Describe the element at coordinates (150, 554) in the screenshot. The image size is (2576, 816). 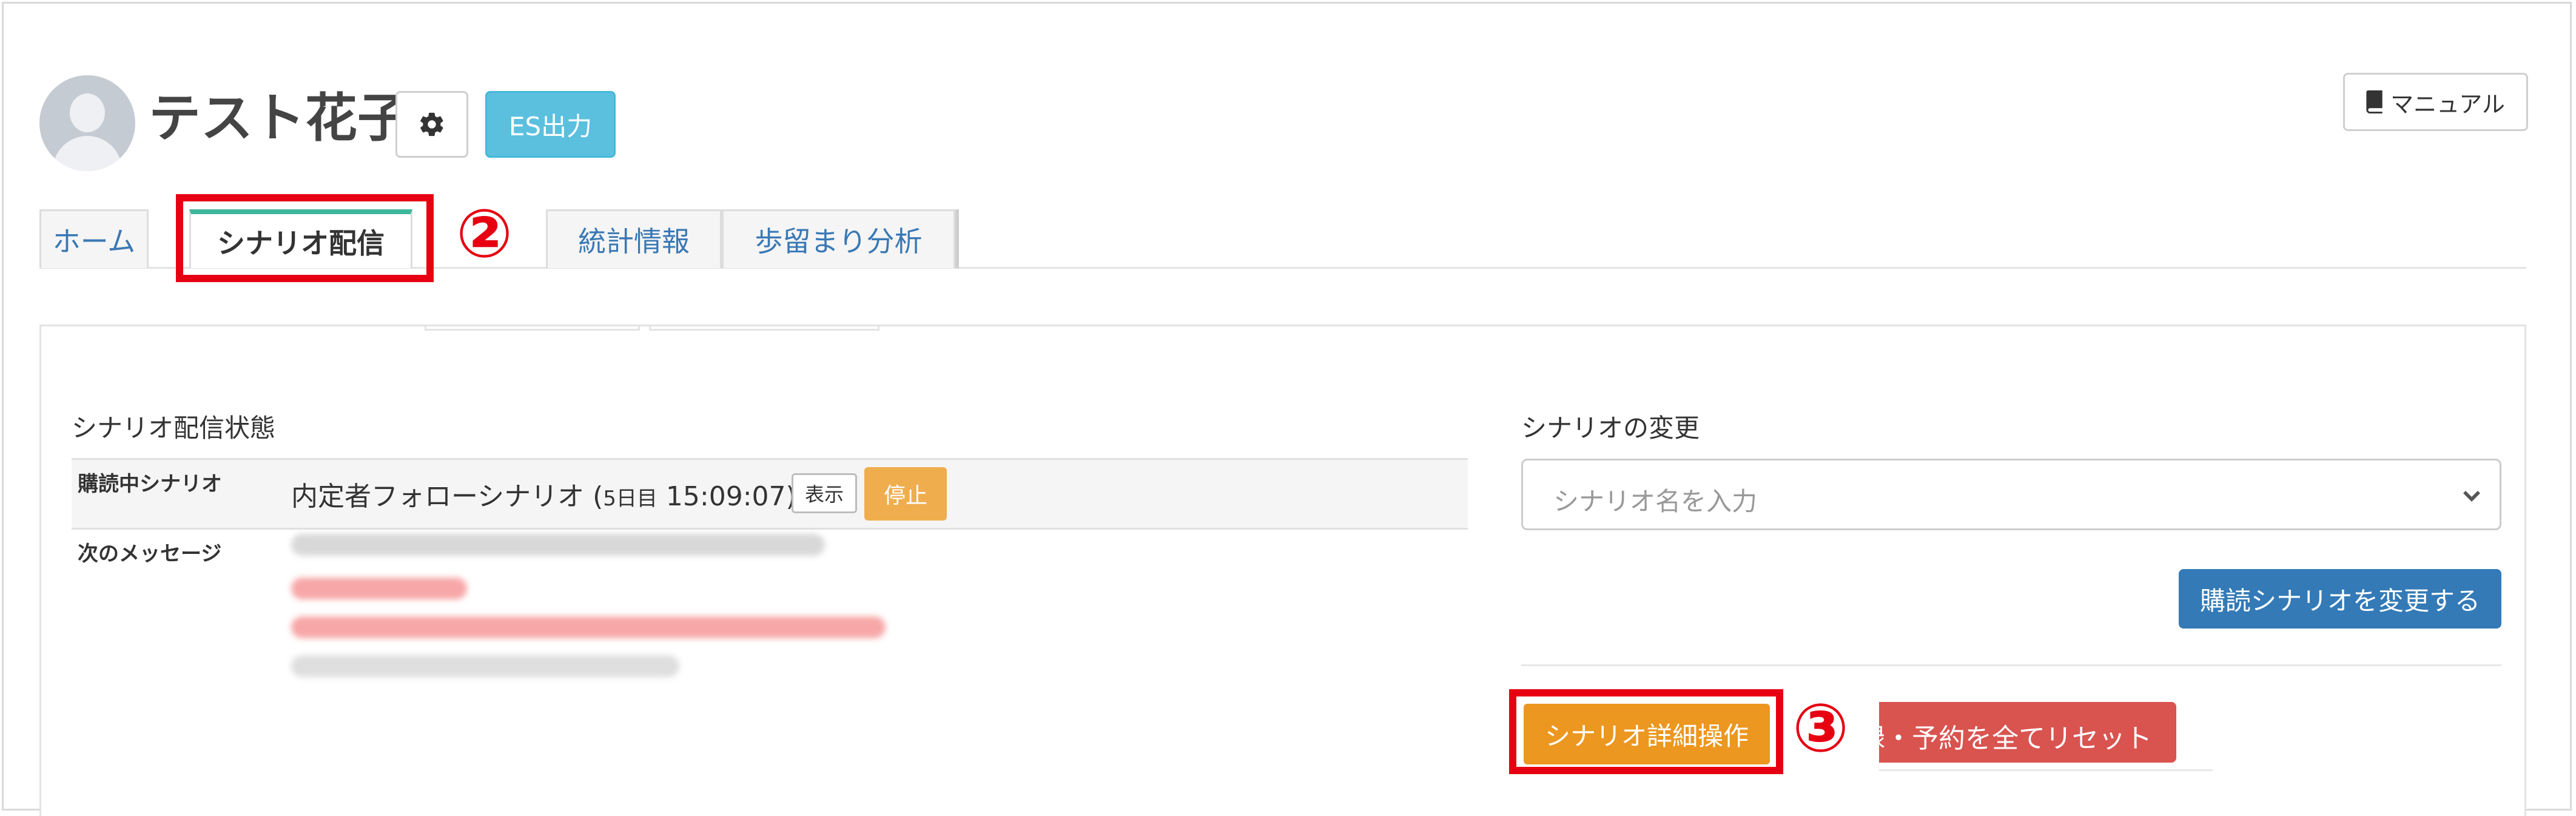
I see `next-message-label: 次のメッセージ` at that location.